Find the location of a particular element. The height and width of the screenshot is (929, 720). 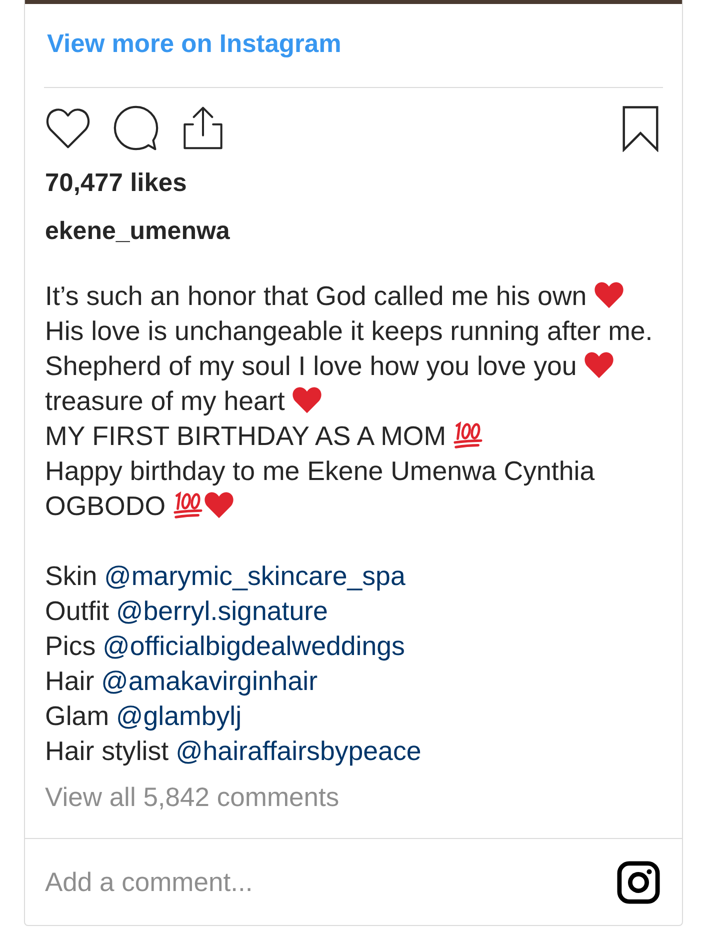

caption-text: Shepherd of my soul I love how you love you is located at coordinates (311, 366).